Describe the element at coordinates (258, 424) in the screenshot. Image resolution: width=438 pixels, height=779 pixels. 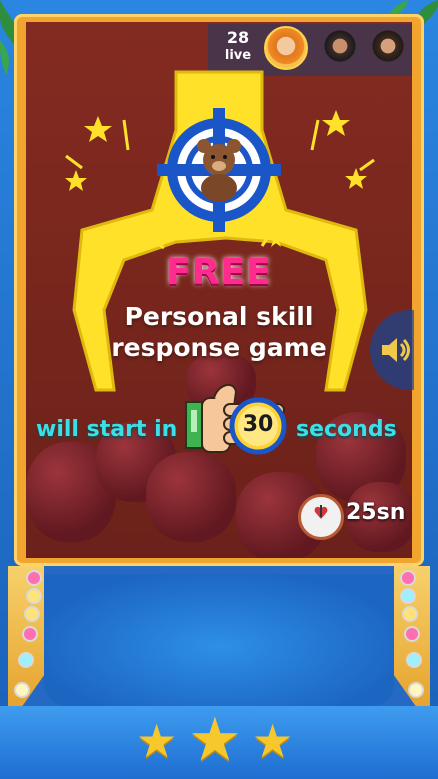
I see `start-timer-value: 30` at that location.